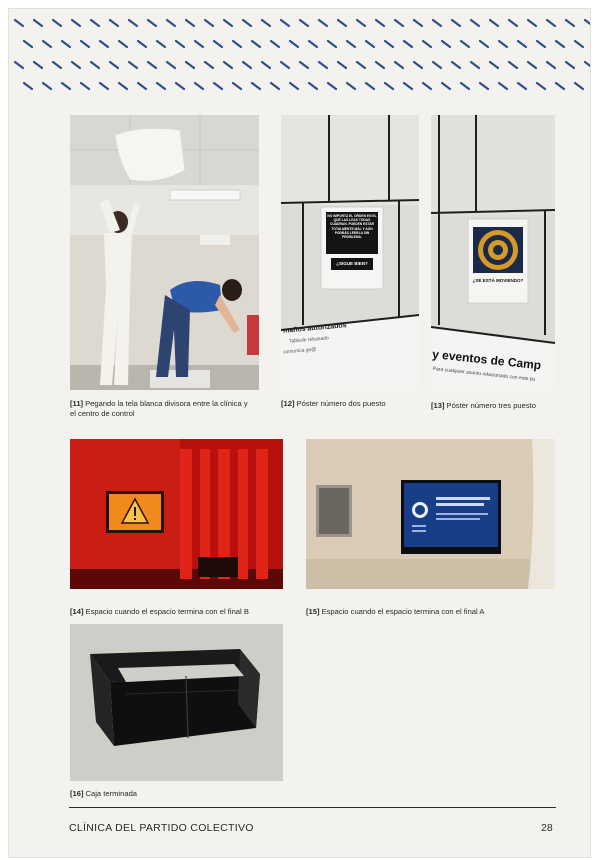  Describe the element at coordinates (77, 403) in the screenshot. I see `figure-number: [11]` at that location.